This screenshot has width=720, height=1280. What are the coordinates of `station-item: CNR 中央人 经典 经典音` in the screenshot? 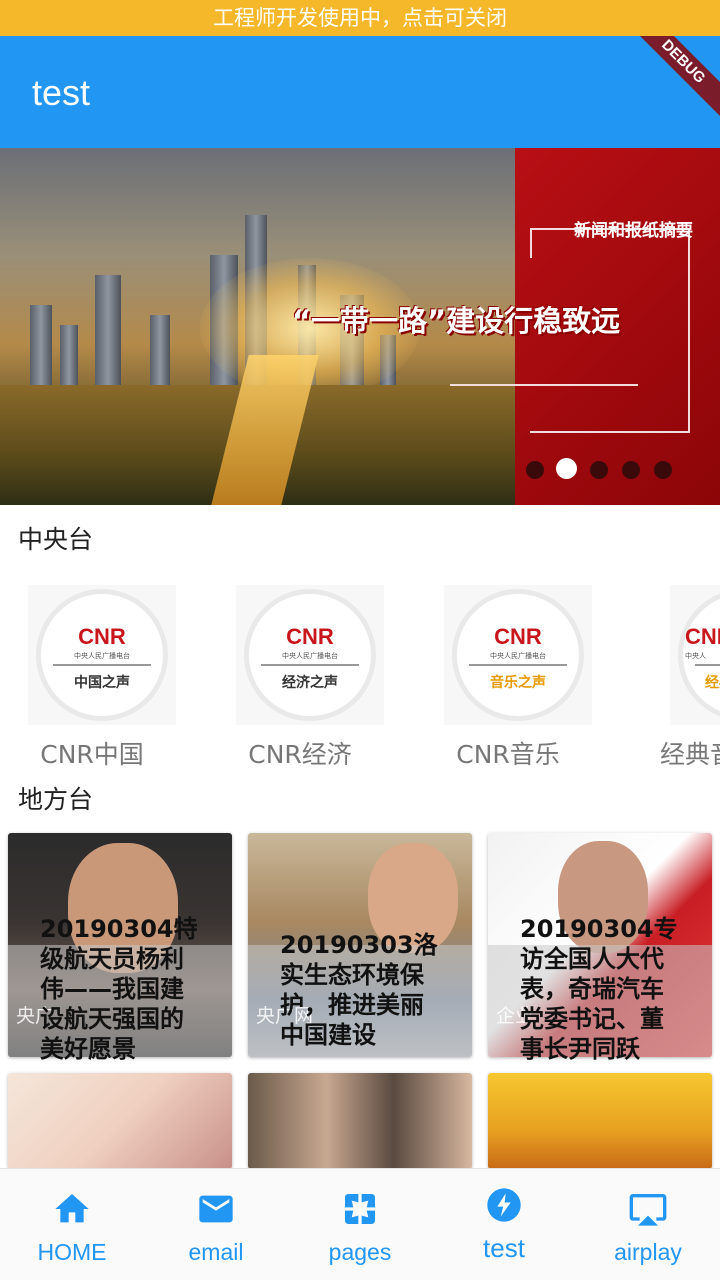 It's located at (673, 680).